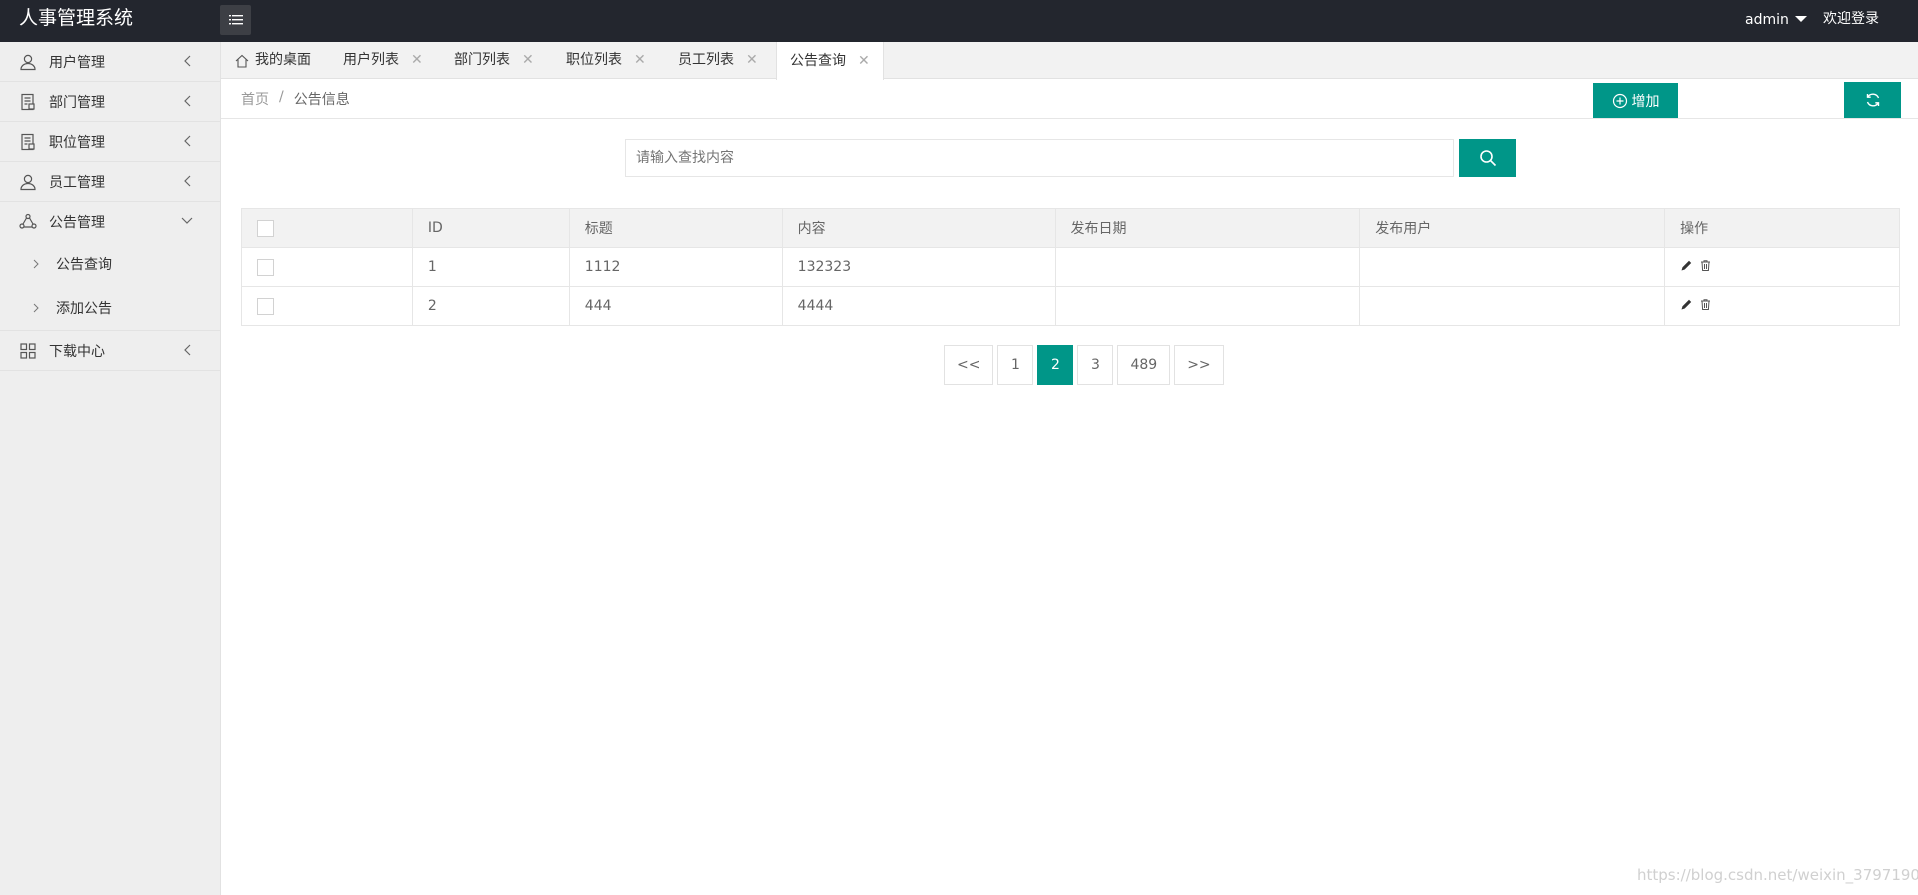  I want to click on username: admin, so click(1767, 20).